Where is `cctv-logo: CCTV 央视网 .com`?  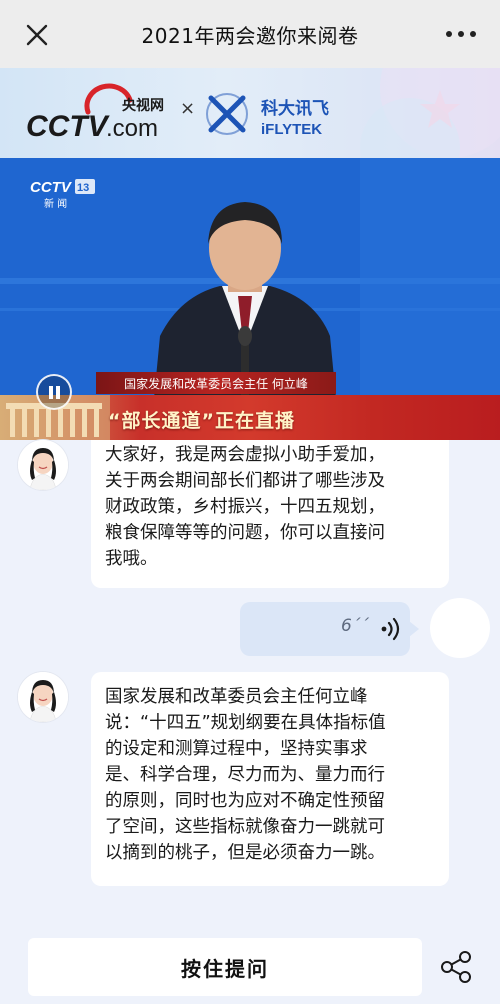 cctv-logo: CCTV 央视网 .com is located at coordinates (95, 113).